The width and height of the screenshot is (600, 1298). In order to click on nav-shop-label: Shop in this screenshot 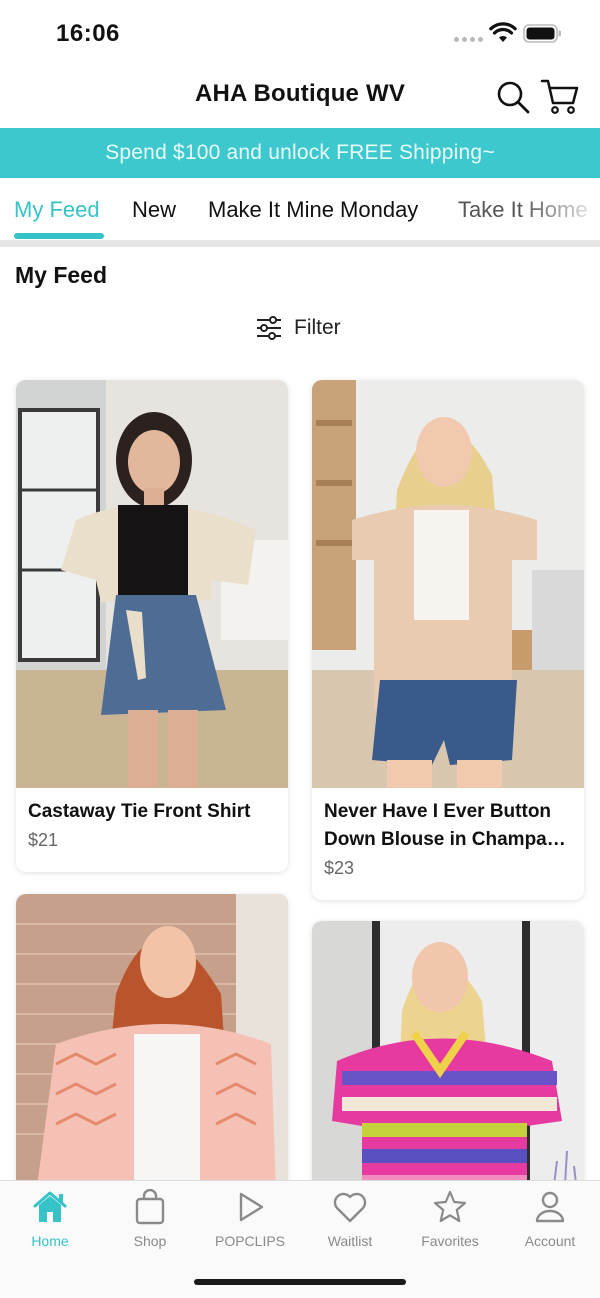, I will do `click(150, 1241)`.